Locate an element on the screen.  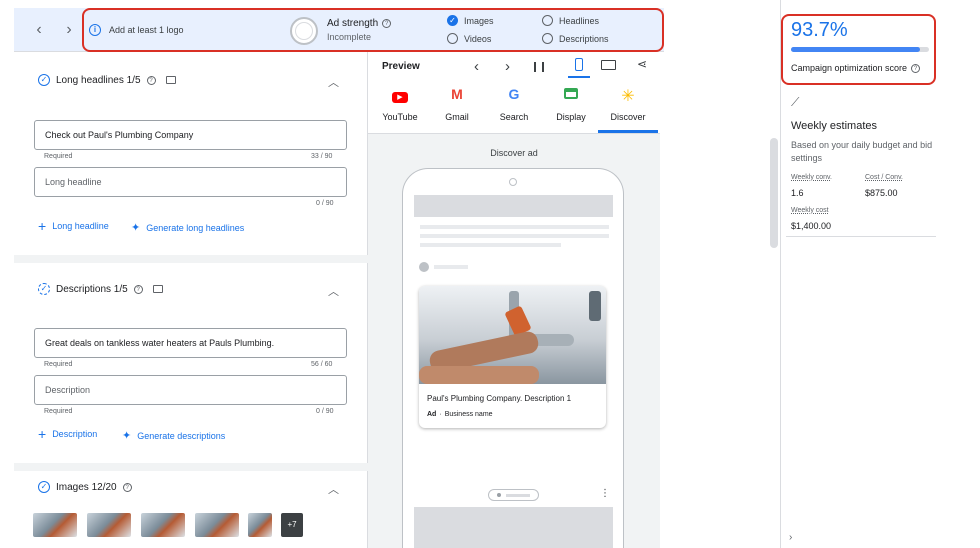
long-headlines-header: ✓ Long headlines 1/5 ? is located at coordinates (107, 80).